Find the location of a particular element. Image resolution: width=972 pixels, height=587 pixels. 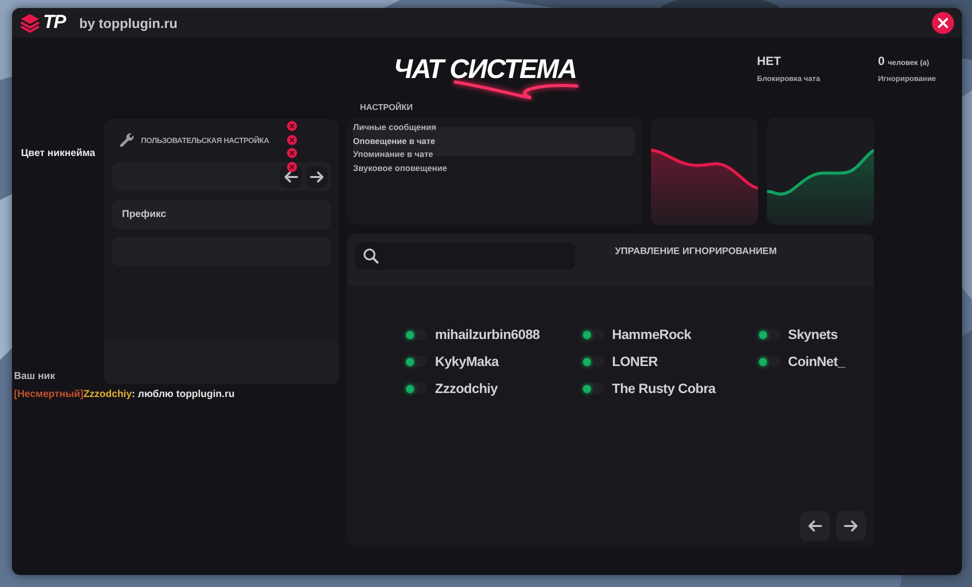

user-name: HammeRock is located at coordinates (652, 334).